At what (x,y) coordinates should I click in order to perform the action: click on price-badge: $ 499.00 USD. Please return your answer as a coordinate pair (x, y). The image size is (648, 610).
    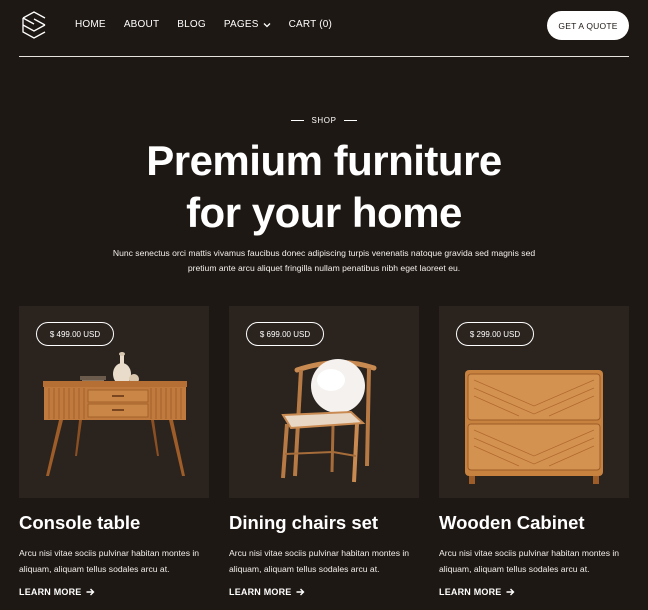
    Looking at the image, I should click on (75, 334).